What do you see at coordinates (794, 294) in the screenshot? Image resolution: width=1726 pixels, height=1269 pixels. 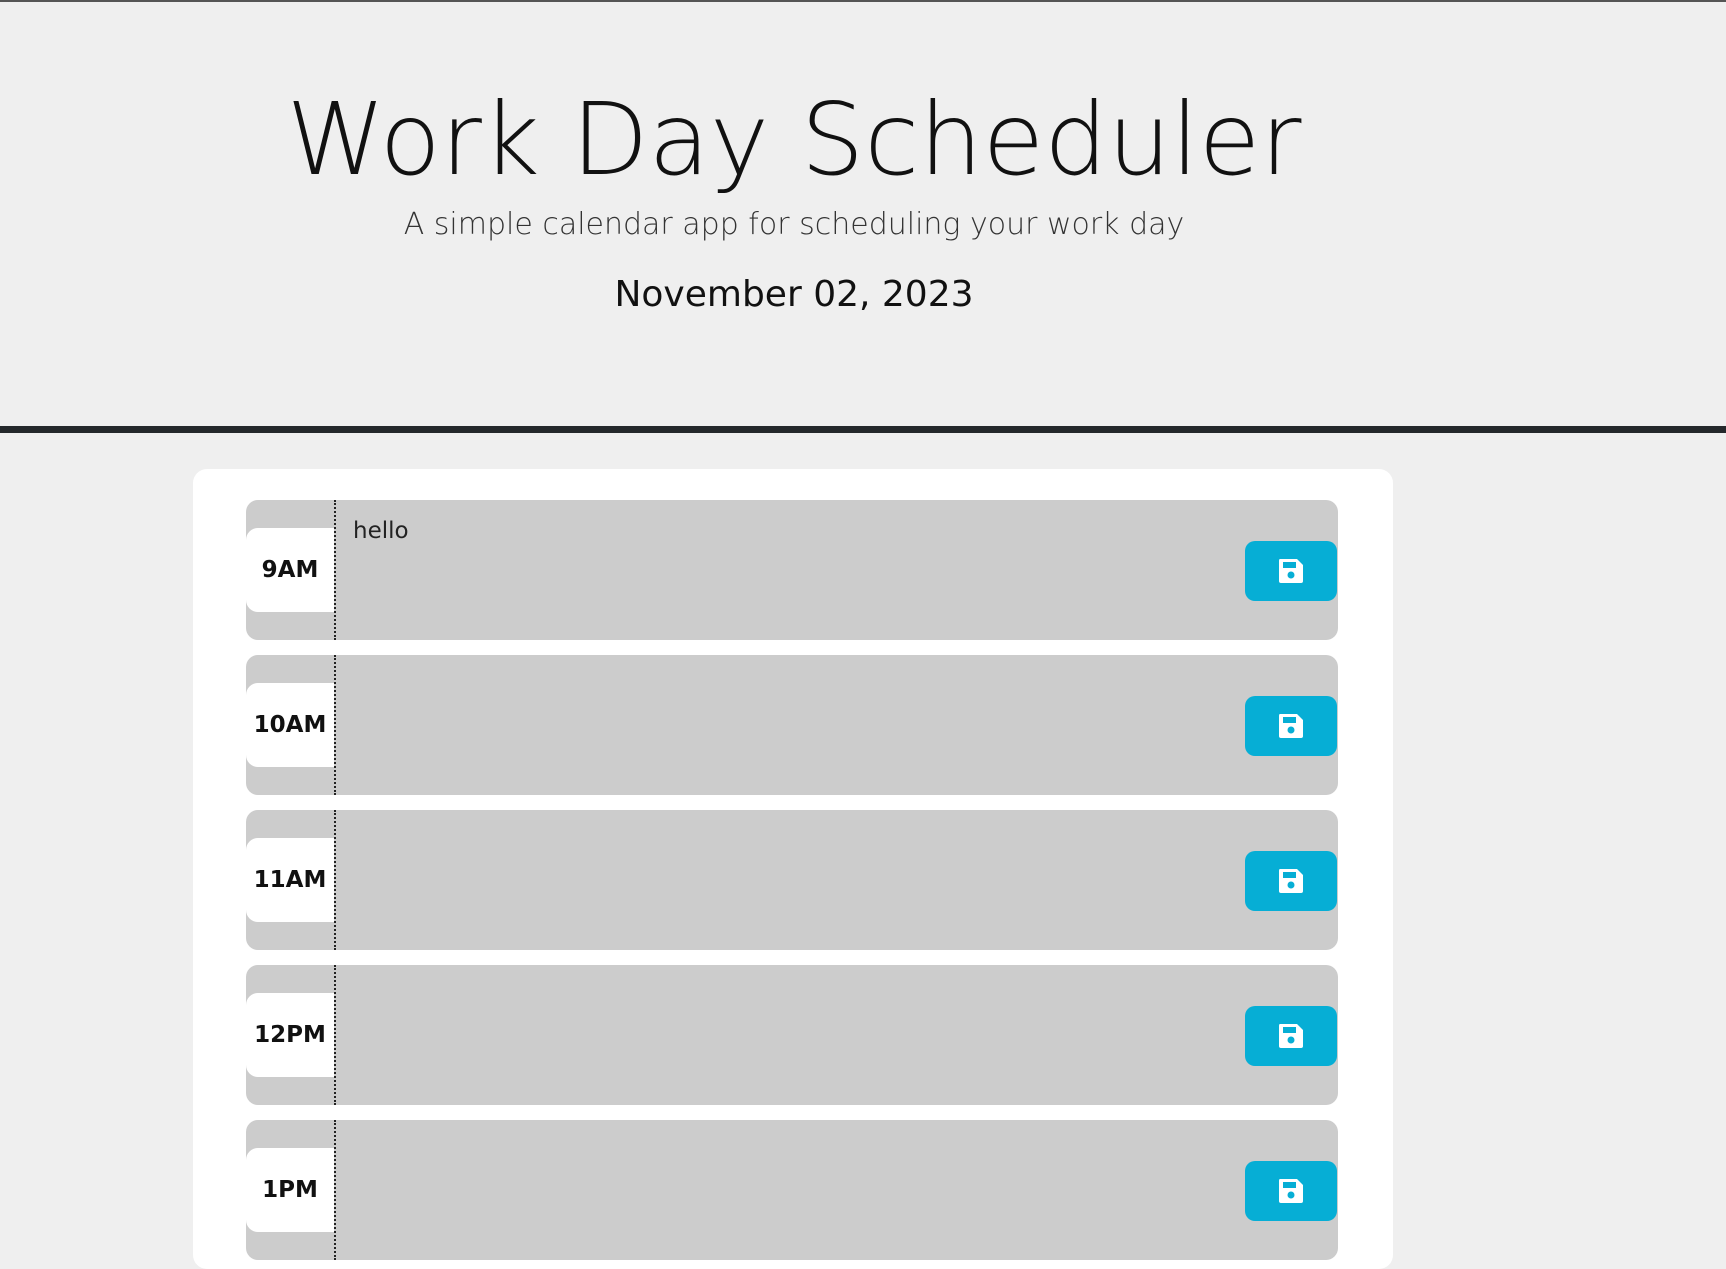 I see `current-date: November 02, 2023` at bounding box center [794, 294].